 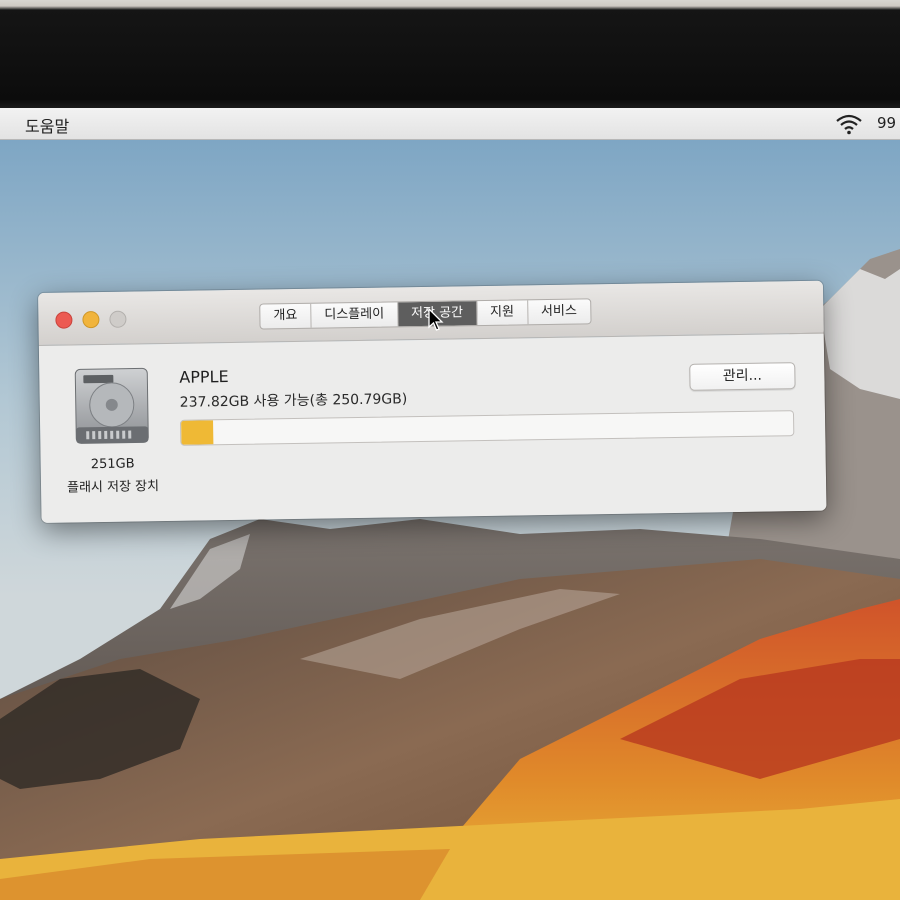 I want to click on wifi-icon, so click(x=849, y=124).